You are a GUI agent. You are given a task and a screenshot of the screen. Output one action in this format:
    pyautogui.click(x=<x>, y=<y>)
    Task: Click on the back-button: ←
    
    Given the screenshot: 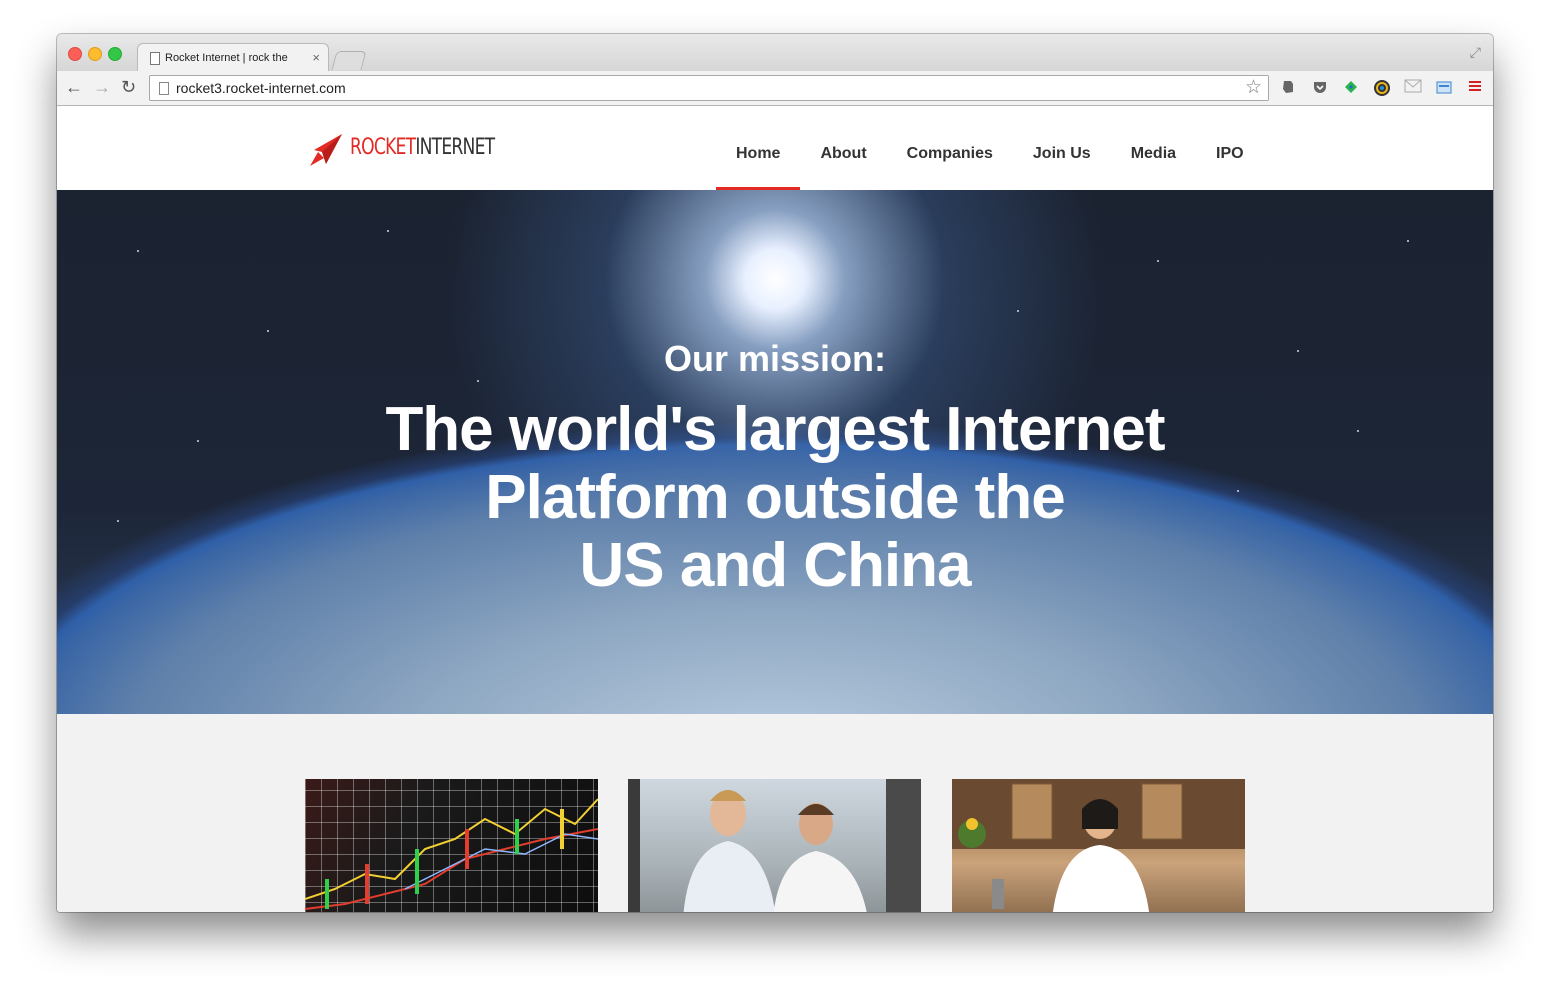 What is the action you would take?
    pyautogui.click(x=74, y=87)
    